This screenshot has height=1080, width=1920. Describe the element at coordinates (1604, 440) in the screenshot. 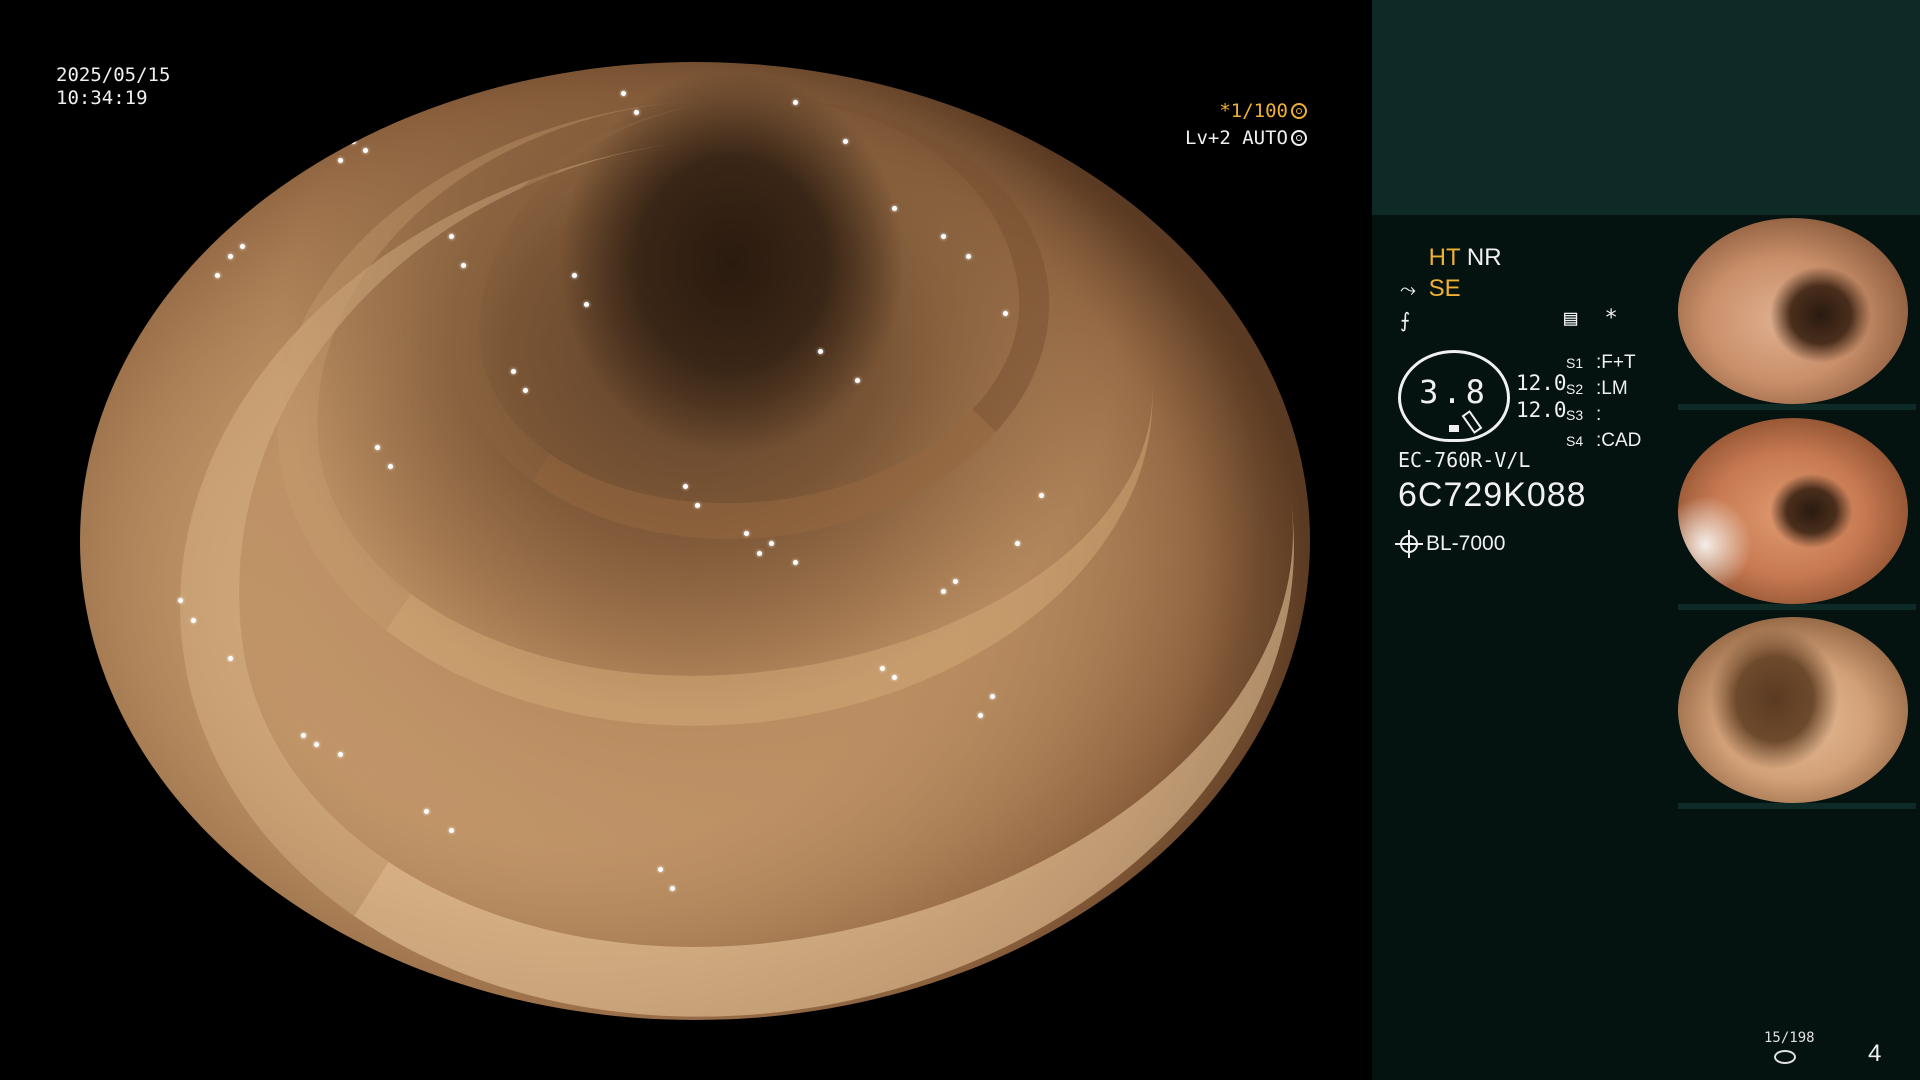

I see `scope-setting-s4: S4:CAD` at that location.